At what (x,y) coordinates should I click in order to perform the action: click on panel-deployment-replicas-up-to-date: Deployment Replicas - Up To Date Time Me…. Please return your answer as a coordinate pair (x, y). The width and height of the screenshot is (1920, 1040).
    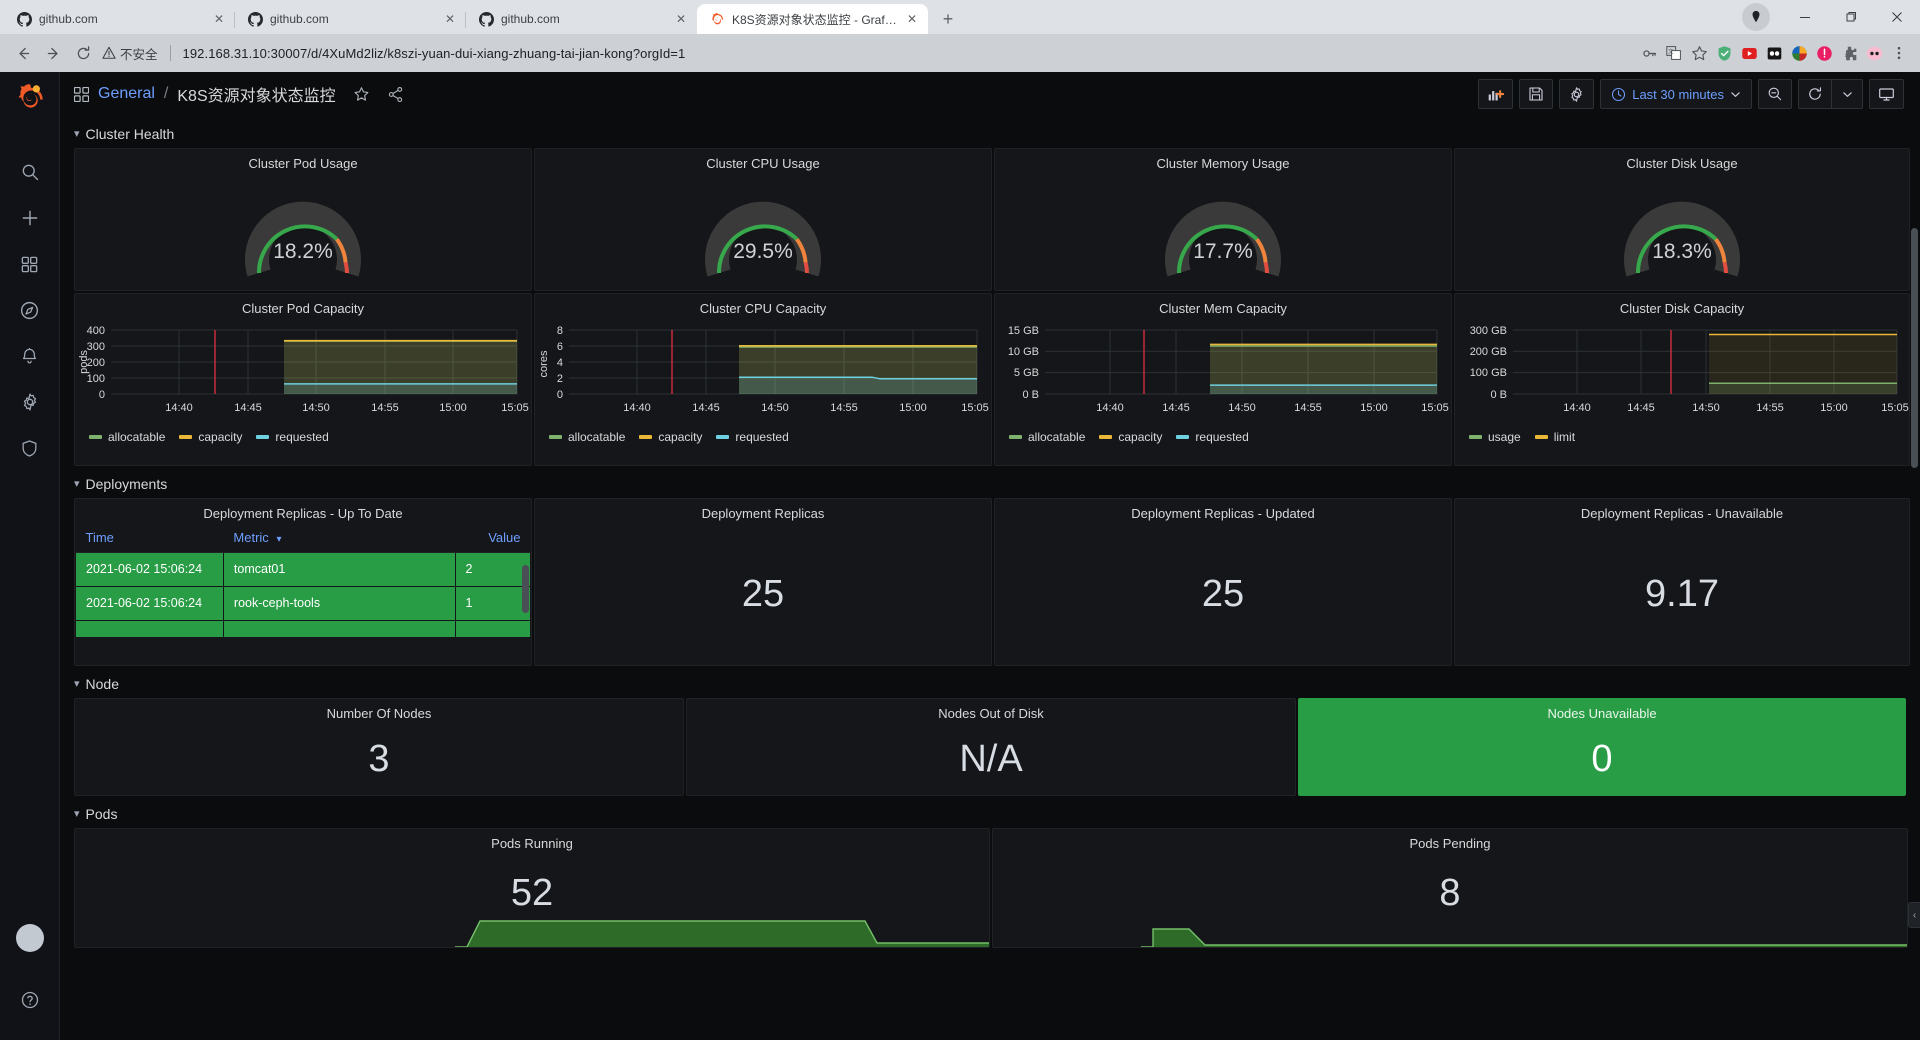
    Looking at the image, I should click on (303, 582).